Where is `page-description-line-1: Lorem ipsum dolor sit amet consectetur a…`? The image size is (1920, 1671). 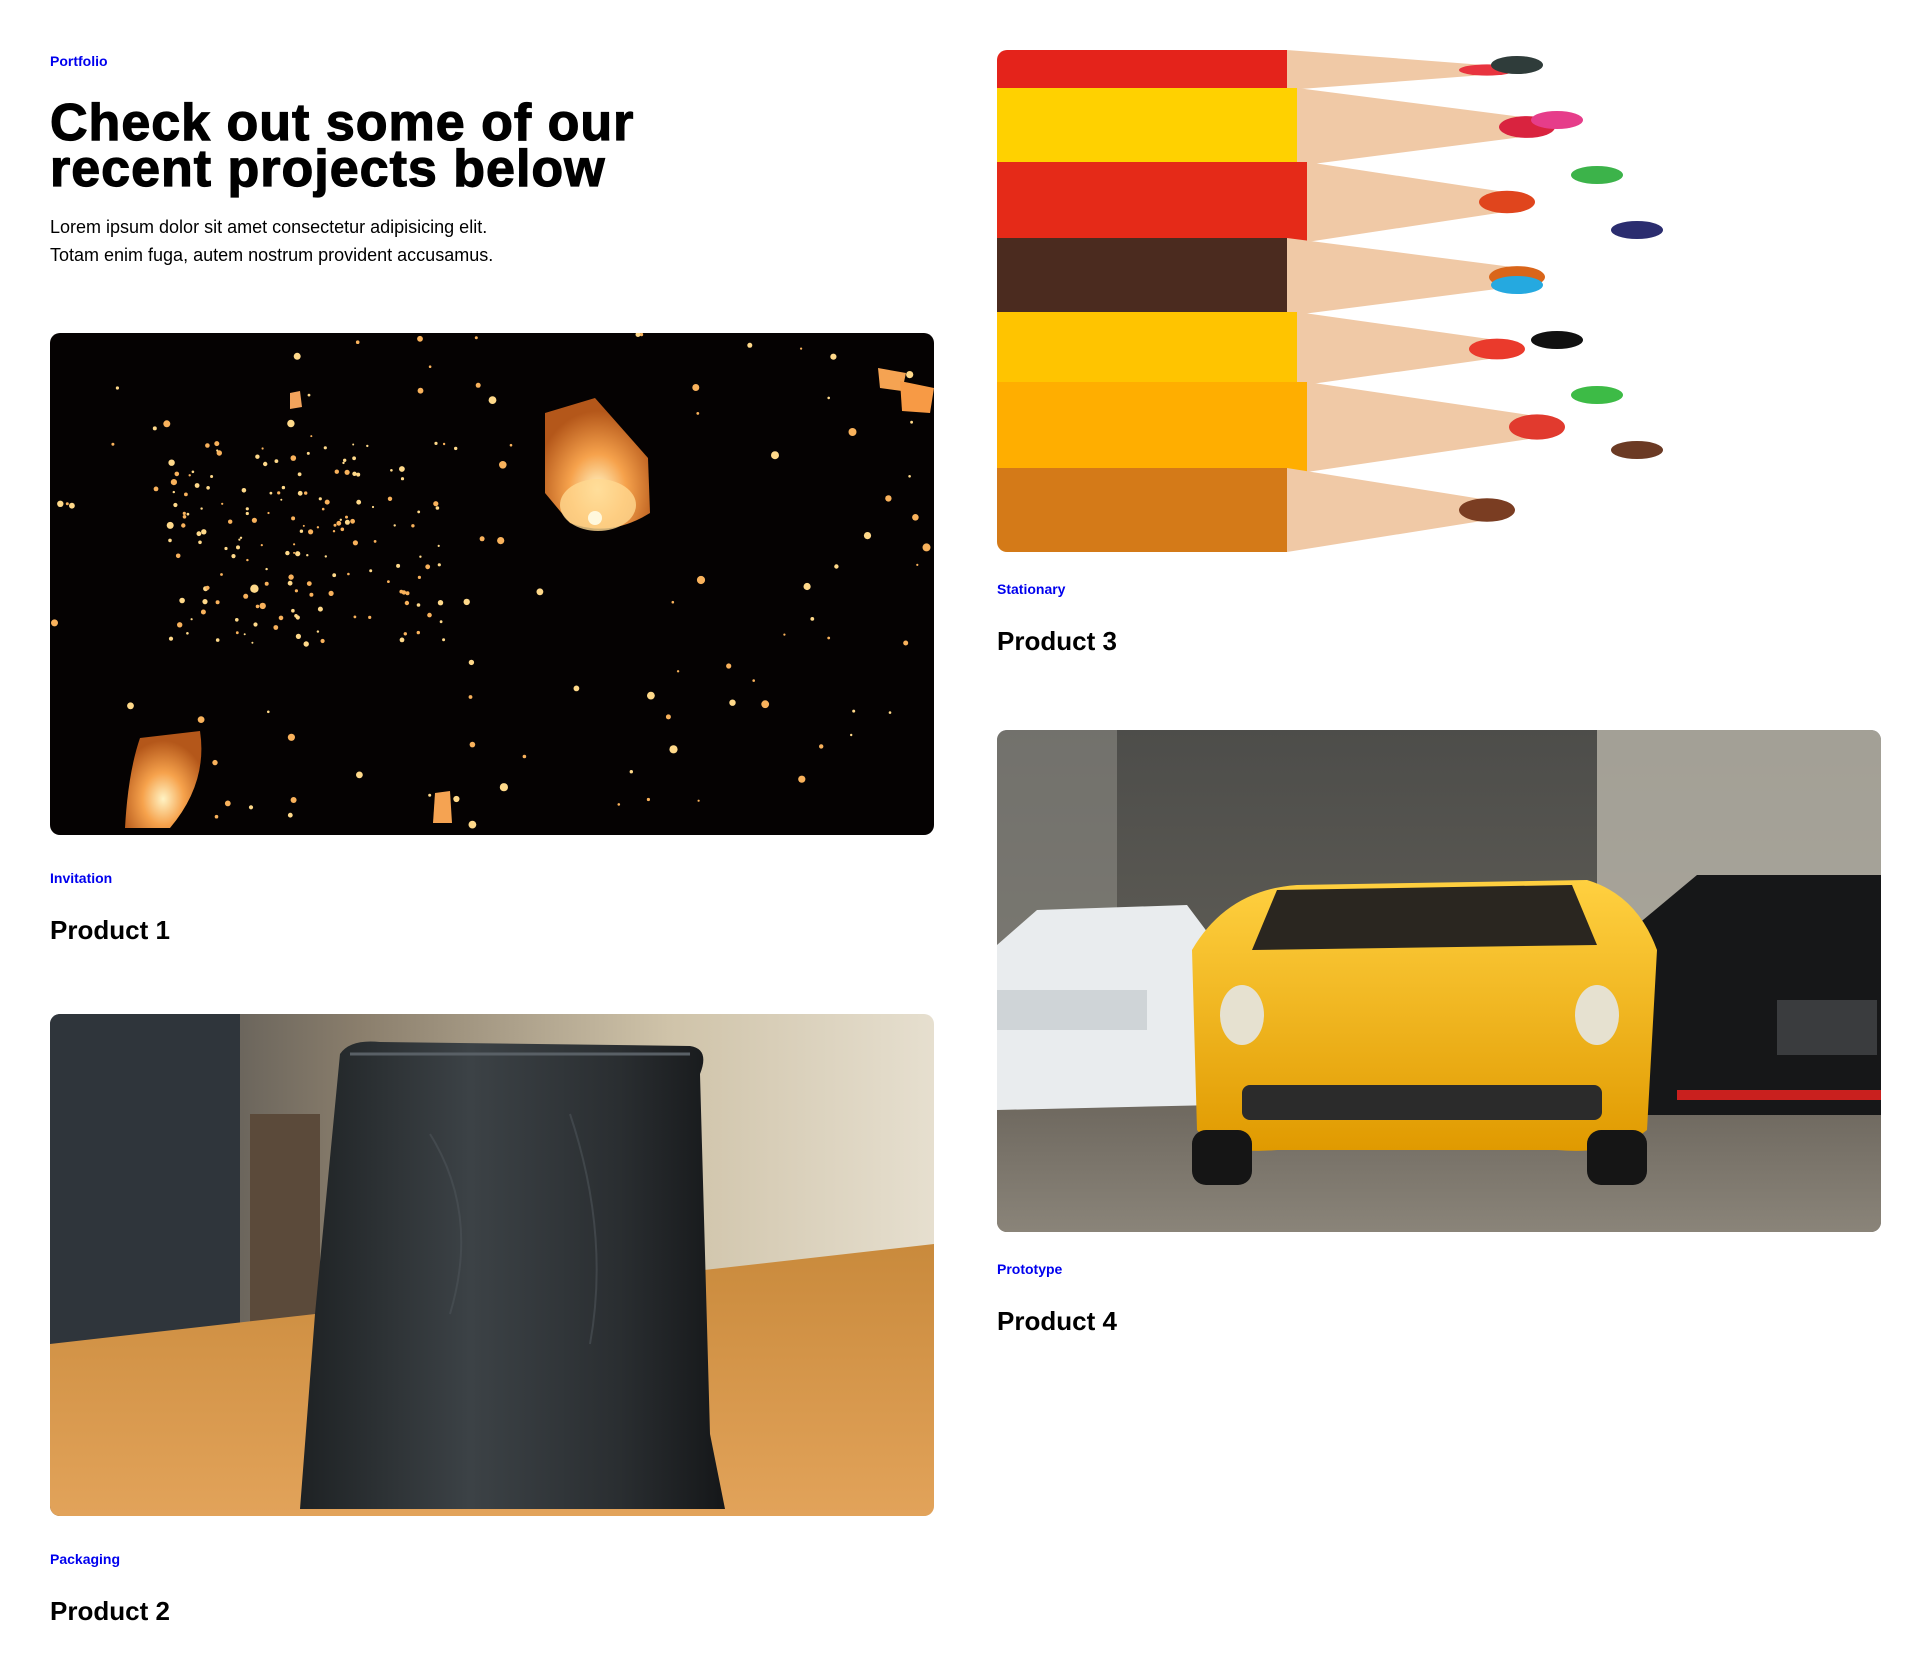
page-description-line-1: Lorem ipsum dolor sit amet consectetur a… is located at coordinates (269, 227).